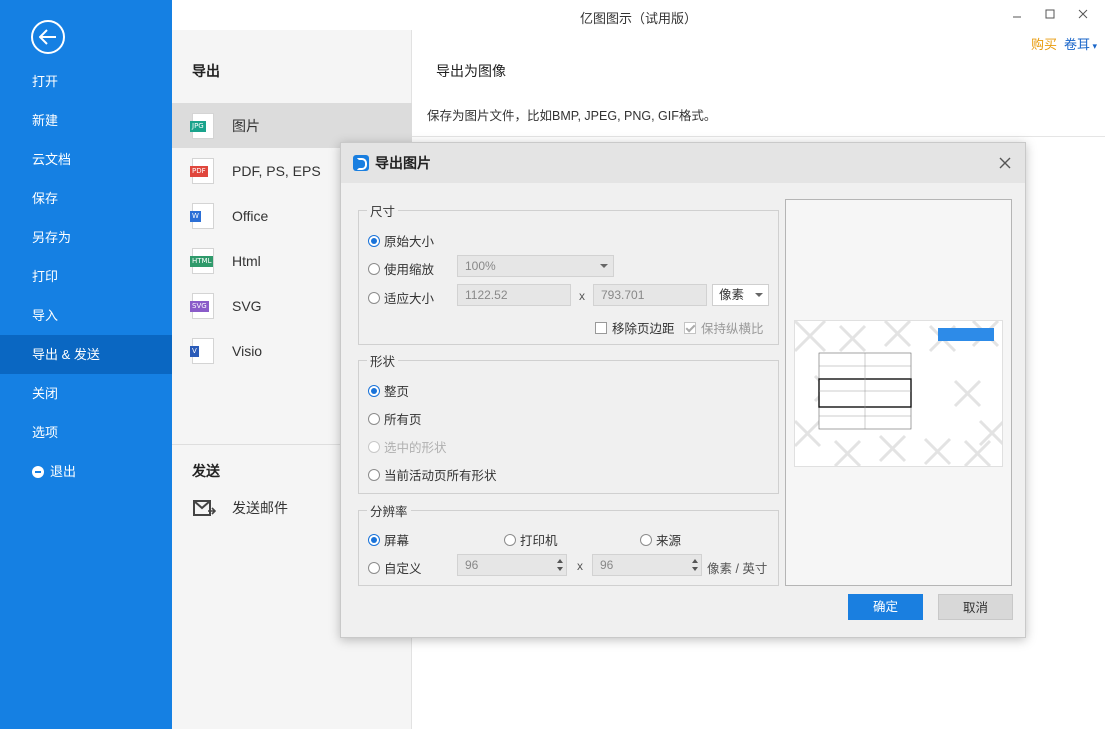 This screenshot has width=1105, height=729. What do you see at coordinates (86, 81) in the screenshot?
I see `sidebar-item-open: 打开` at bounding box center [86, 81].